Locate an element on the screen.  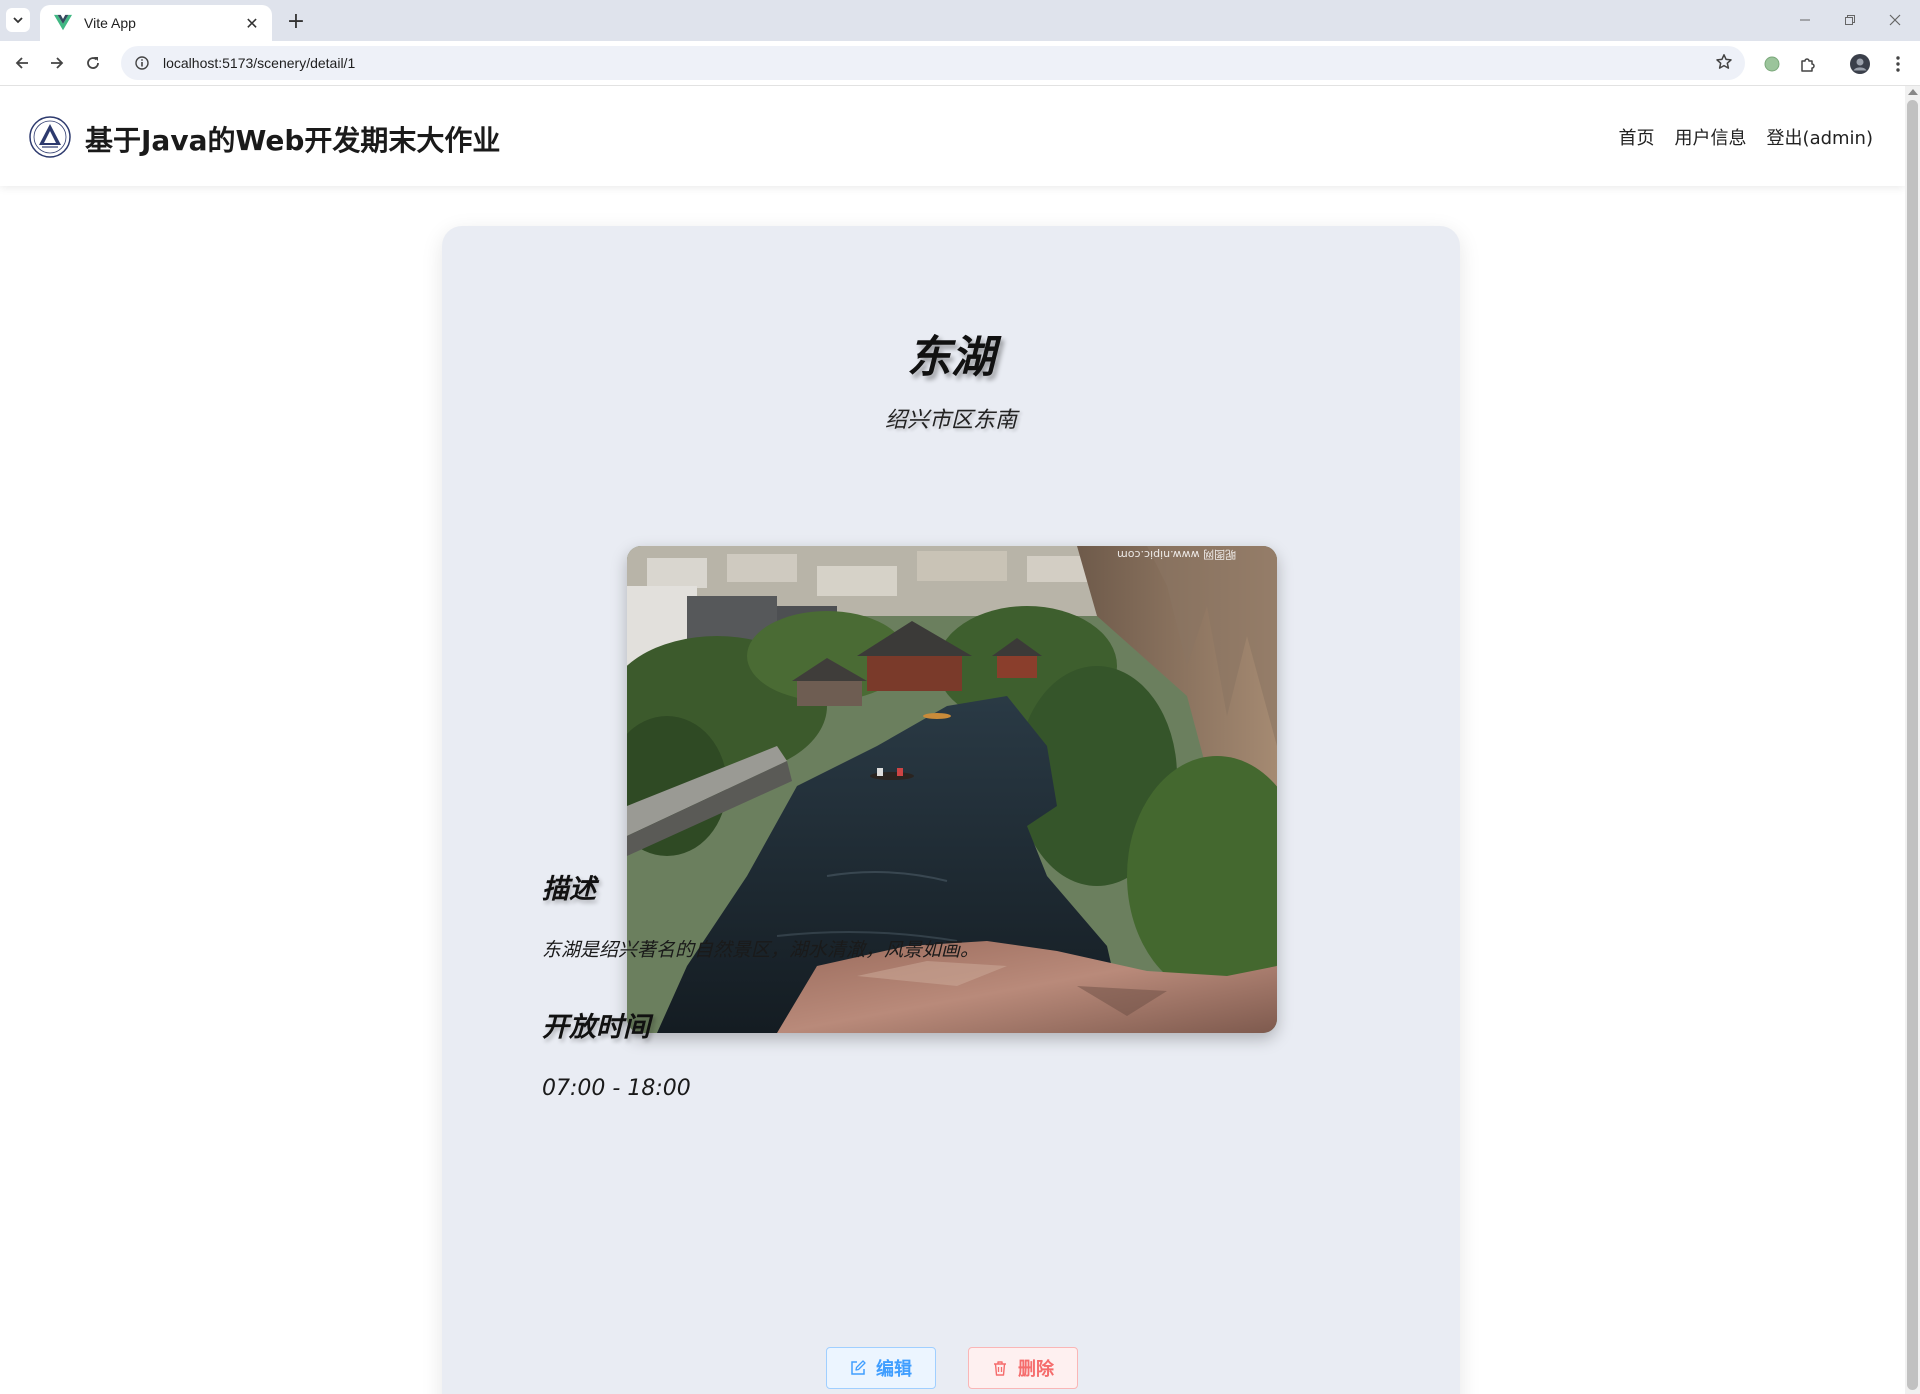
scenery-name: 东湖 is located at coordinates (951, 357).